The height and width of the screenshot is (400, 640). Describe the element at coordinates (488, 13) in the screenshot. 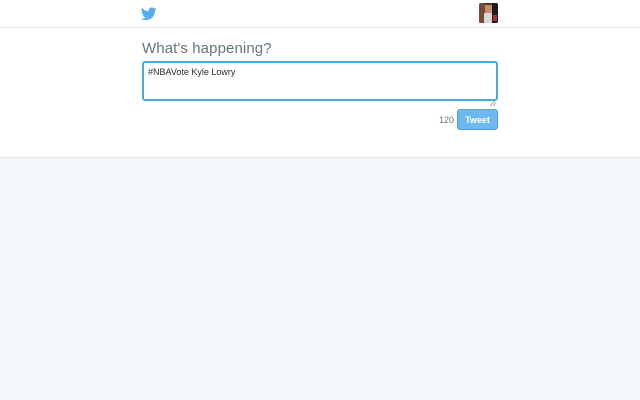

I see `user-avatar` at that location.